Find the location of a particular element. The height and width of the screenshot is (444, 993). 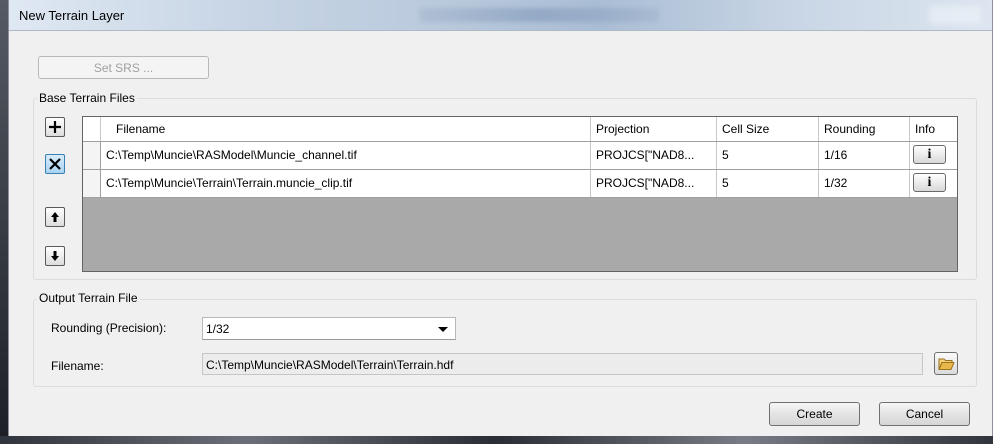

column-header-info: Info is located at coordinates (933, 129).